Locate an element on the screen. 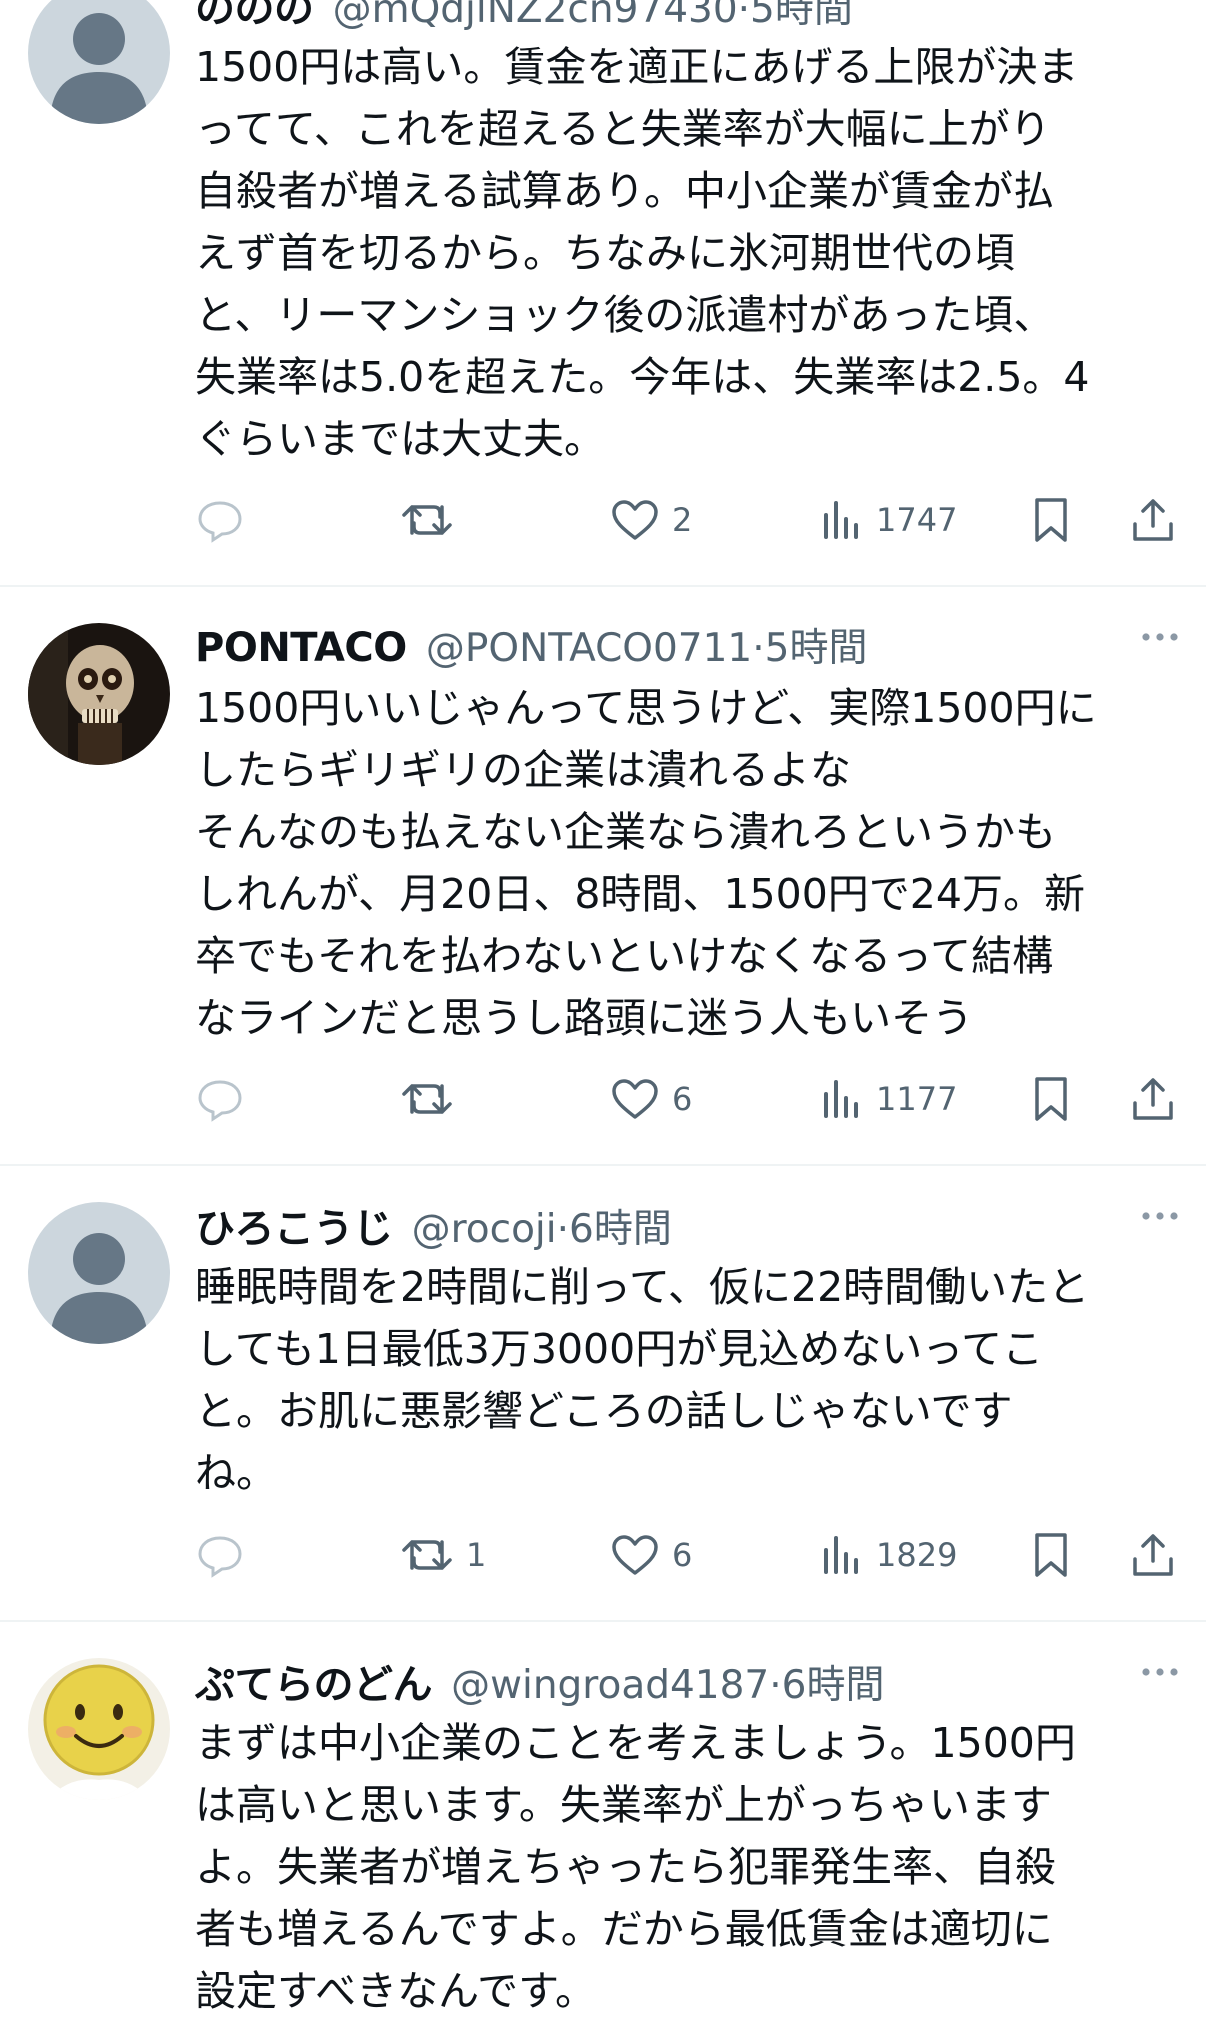  text-line: 失業率は5.0を超えた。今年は、失業率は2.5。4 is located at coordinates (642, 377).